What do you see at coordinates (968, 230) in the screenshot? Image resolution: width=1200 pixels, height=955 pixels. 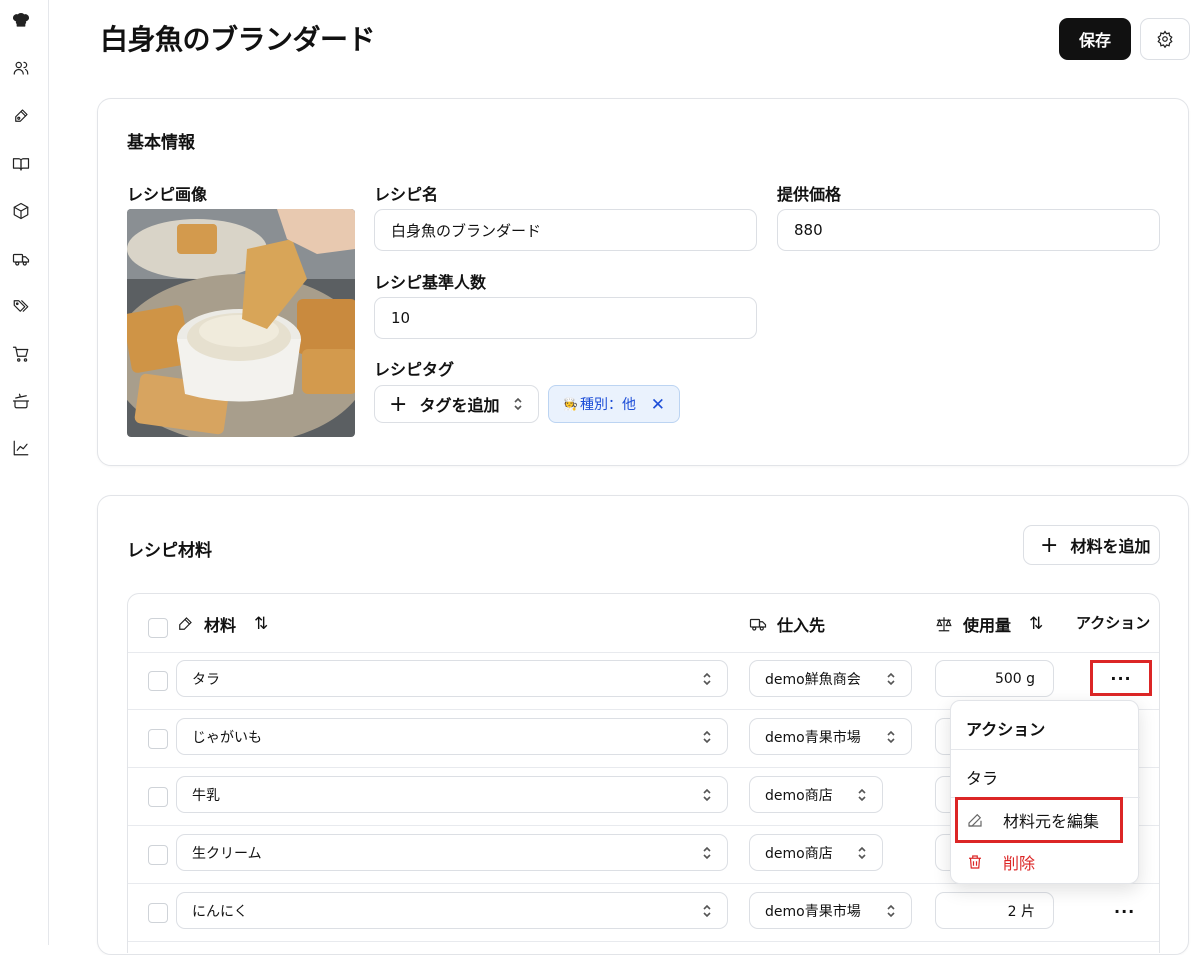 I see `price-input: 880` at bounding box center [968, 230].